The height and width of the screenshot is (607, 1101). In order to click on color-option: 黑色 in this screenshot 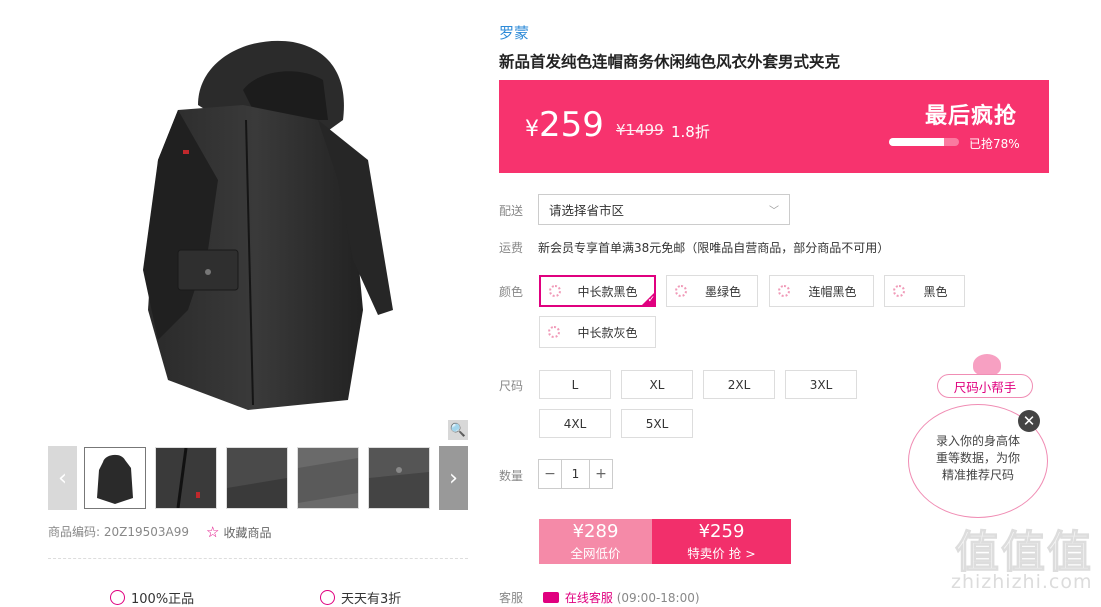, I will do `click(924, 291)`.